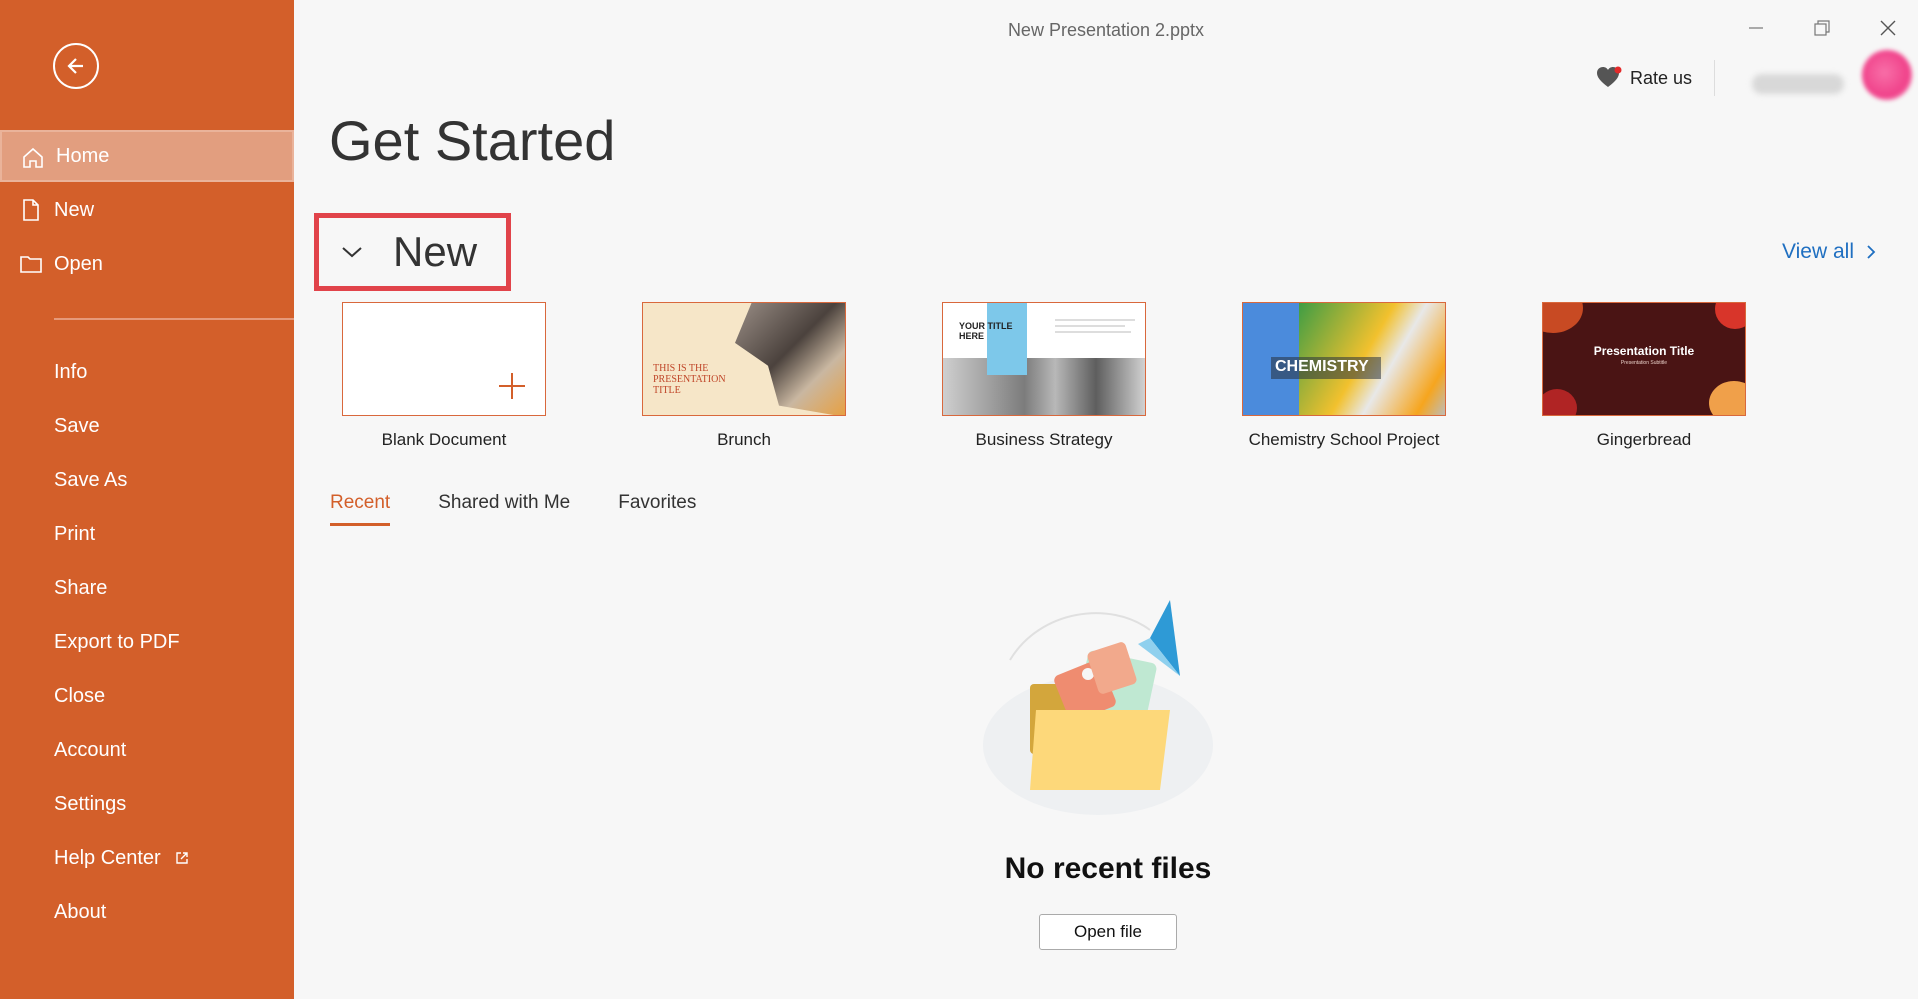  Describe the element at coordinates (71, 371) in the screenshot. I see `sidebar-item-label: Info` at that location.